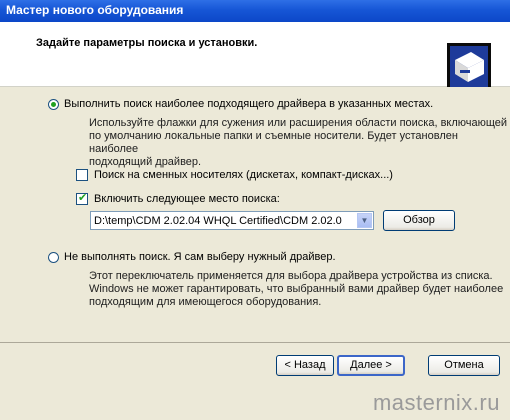 The height and width of the screenshot is (420, 510). I want to click on watermark: masternix.ru, so click(436, 402).